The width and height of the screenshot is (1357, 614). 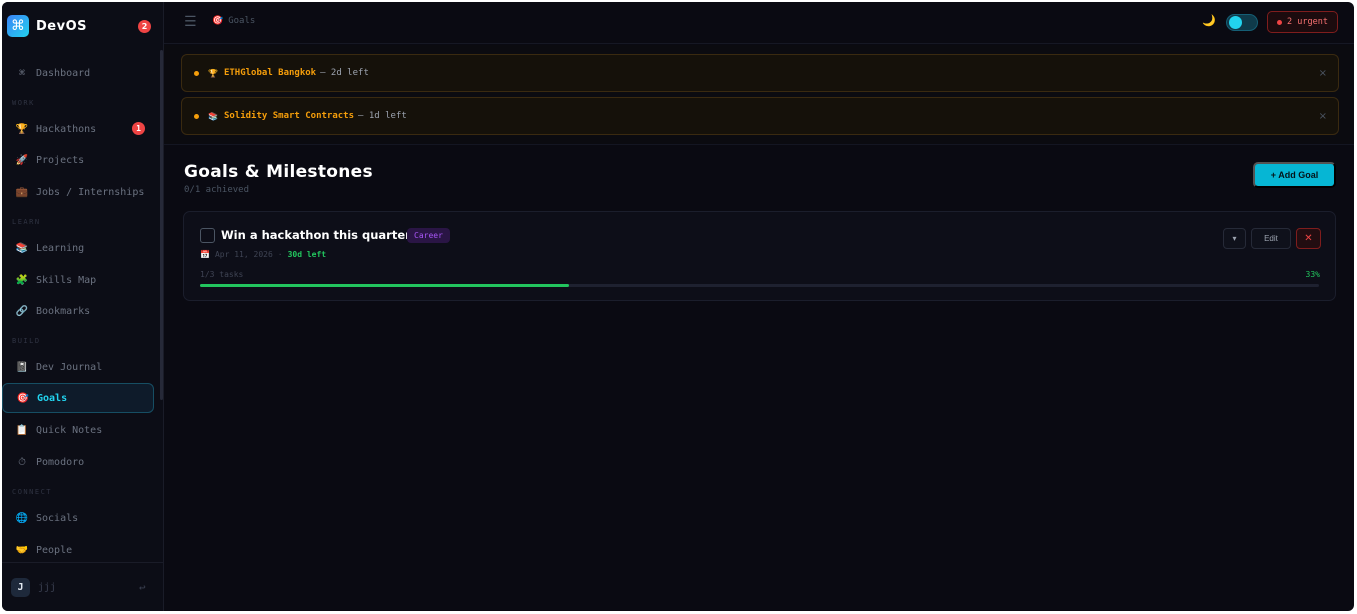 I want to click on user-name: jjj, so click(x=47, y=587).